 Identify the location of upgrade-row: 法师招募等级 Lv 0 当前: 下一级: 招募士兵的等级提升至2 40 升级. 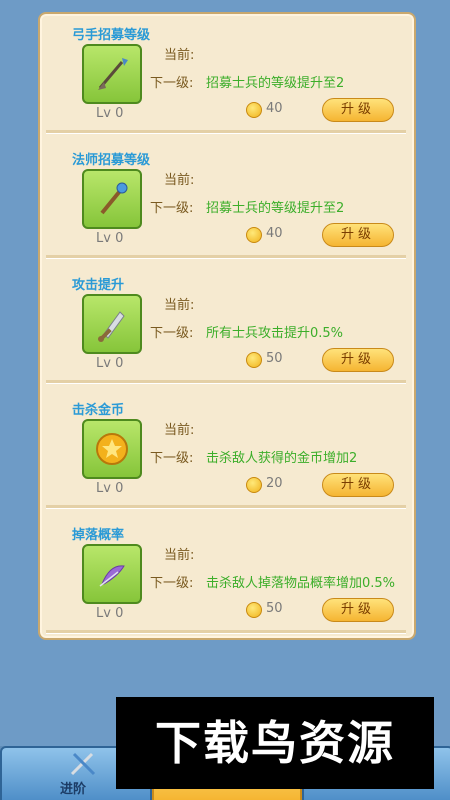
(226, 199).